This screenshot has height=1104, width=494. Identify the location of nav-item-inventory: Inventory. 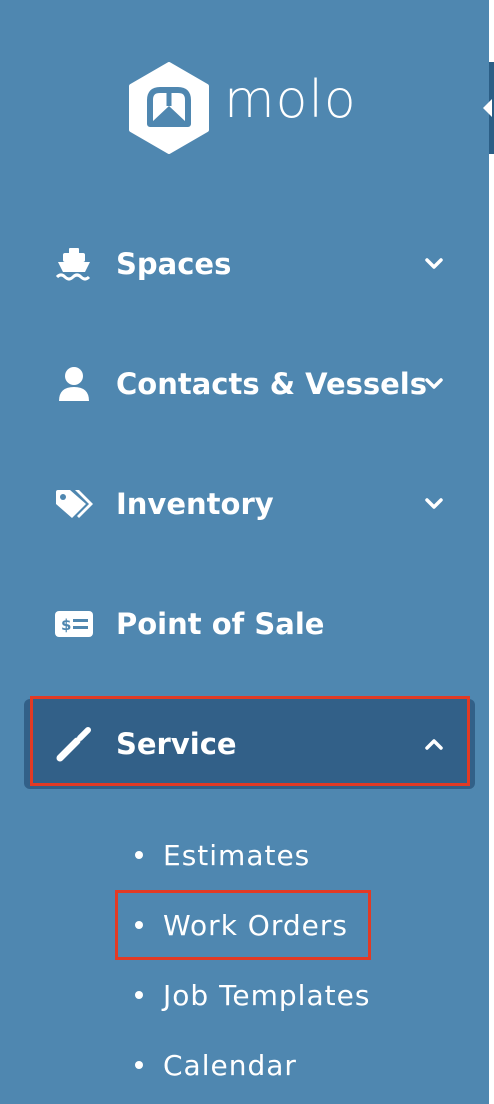
(249, 504).